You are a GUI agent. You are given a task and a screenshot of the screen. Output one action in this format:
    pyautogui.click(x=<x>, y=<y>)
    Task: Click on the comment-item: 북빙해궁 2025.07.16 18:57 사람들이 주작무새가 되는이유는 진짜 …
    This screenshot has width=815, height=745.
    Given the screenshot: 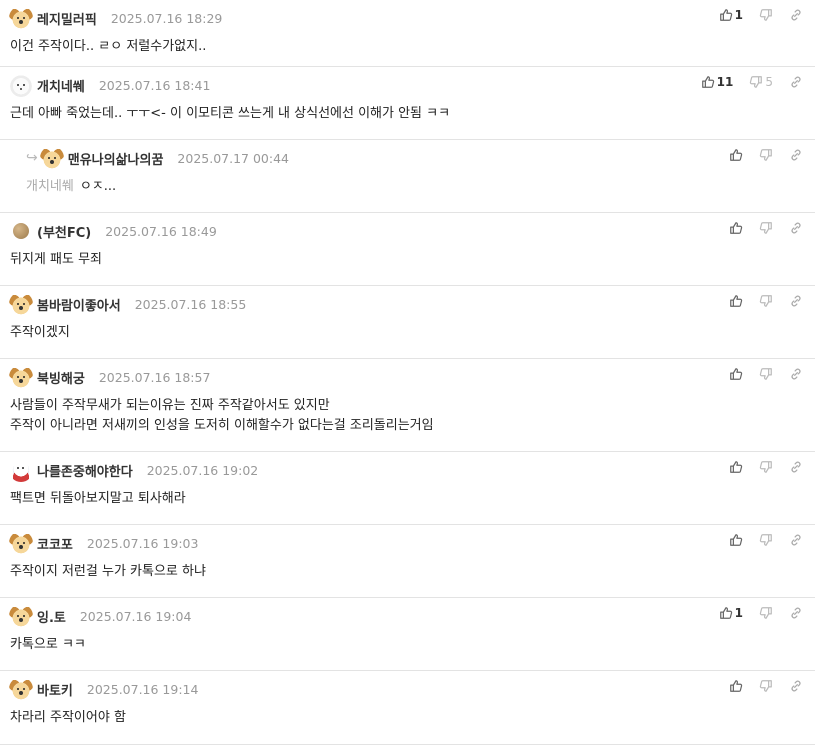 What is the action you would take?
    pyautogui.click(x=407, y=405)
    